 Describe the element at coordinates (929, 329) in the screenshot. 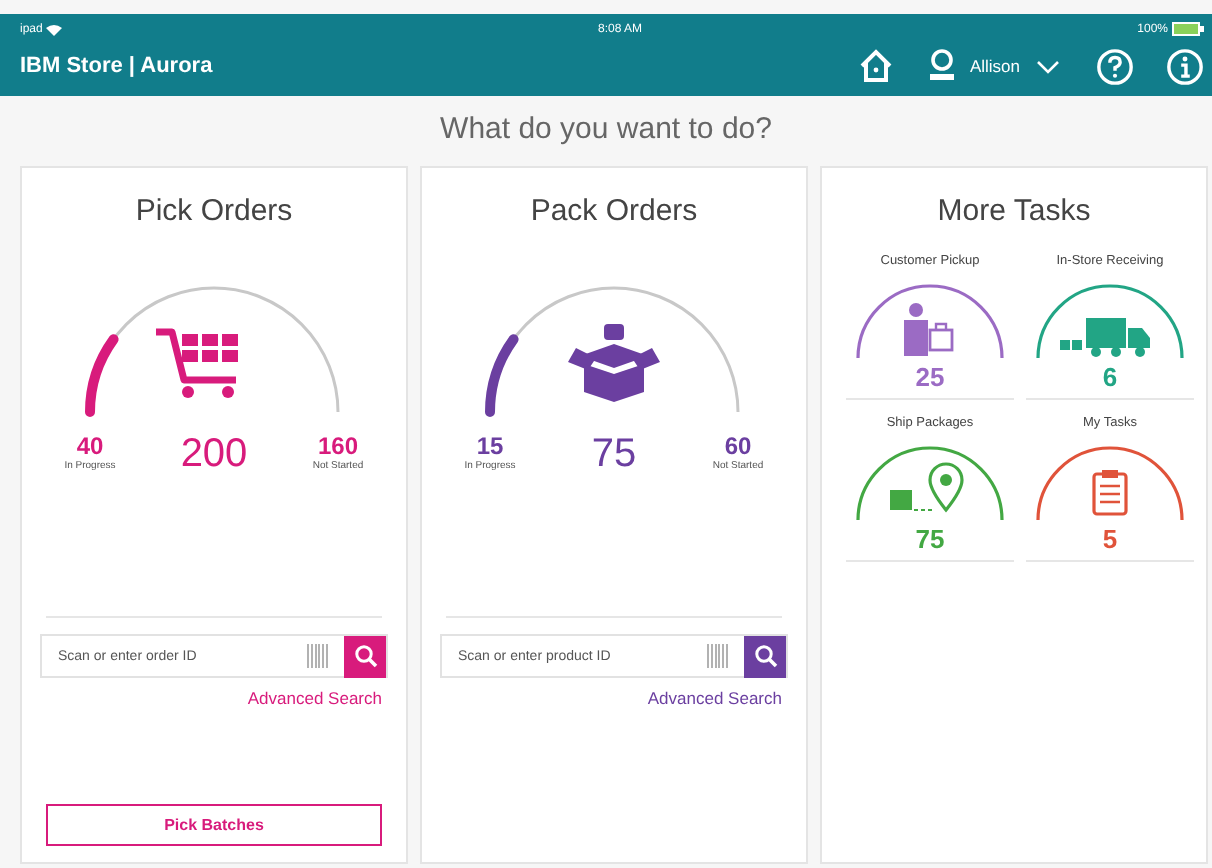

I see `person-with-package-icon` at that location.